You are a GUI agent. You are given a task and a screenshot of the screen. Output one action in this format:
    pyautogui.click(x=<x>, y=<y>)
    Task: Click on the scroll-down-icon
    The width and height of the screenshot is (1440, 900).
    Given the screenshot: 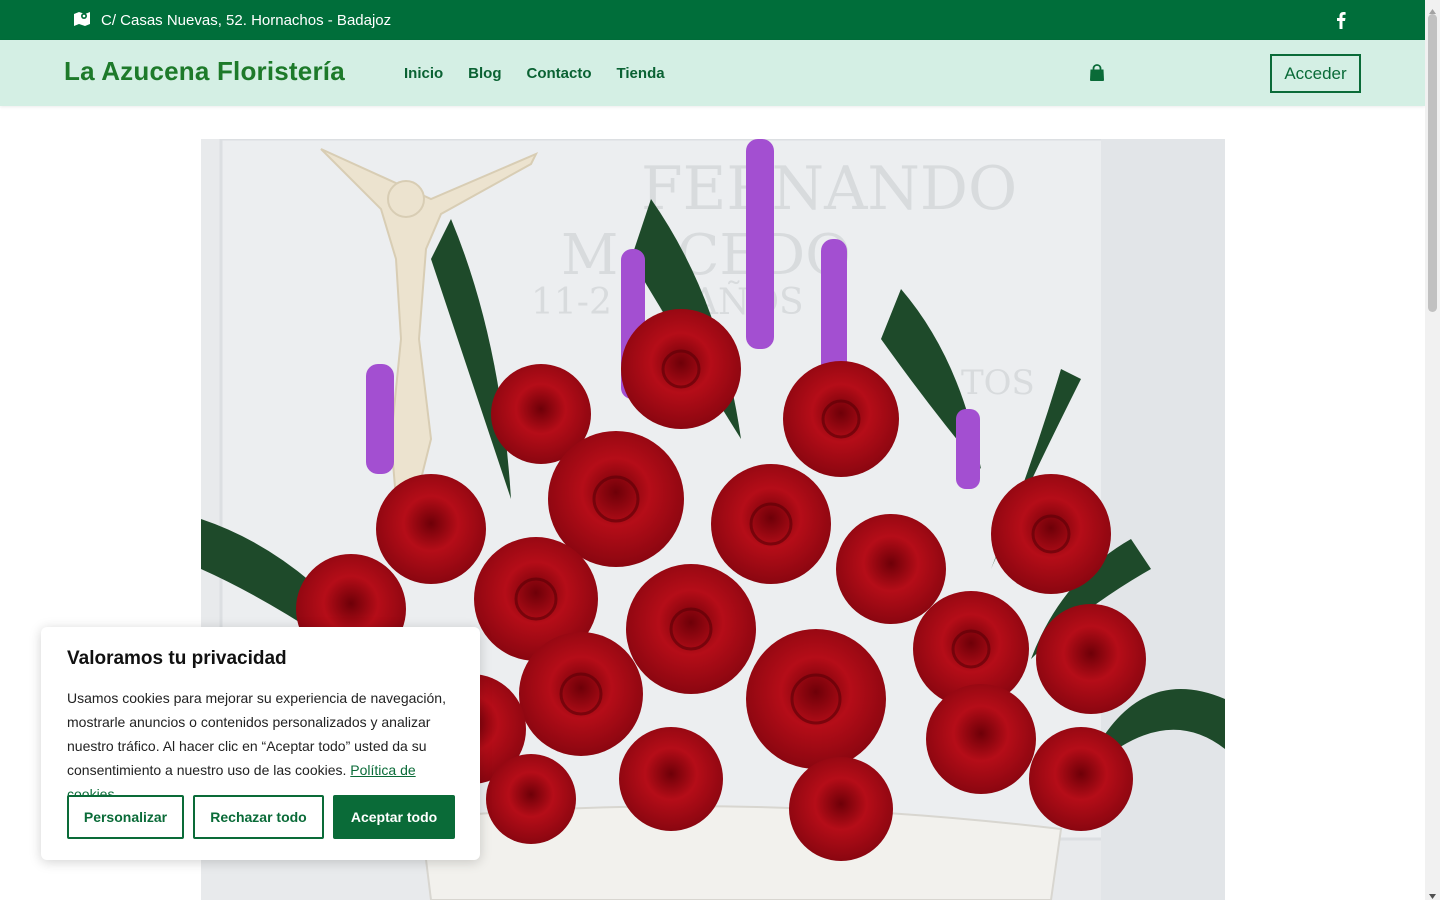 What is the action you would take?
    pyautogui.click(x=1432, y=893)
    